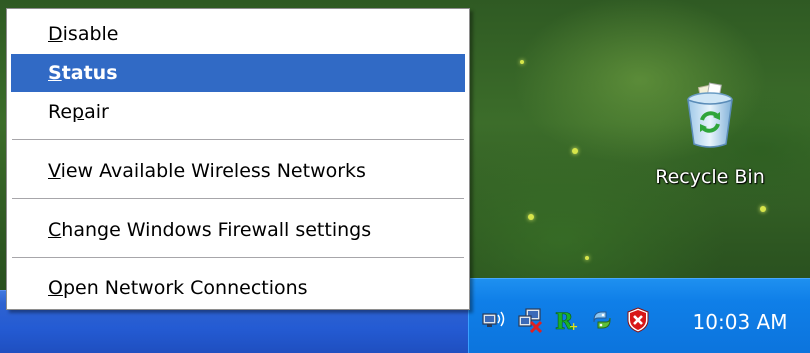  I want to click on access-key: V, so click(54, 171).